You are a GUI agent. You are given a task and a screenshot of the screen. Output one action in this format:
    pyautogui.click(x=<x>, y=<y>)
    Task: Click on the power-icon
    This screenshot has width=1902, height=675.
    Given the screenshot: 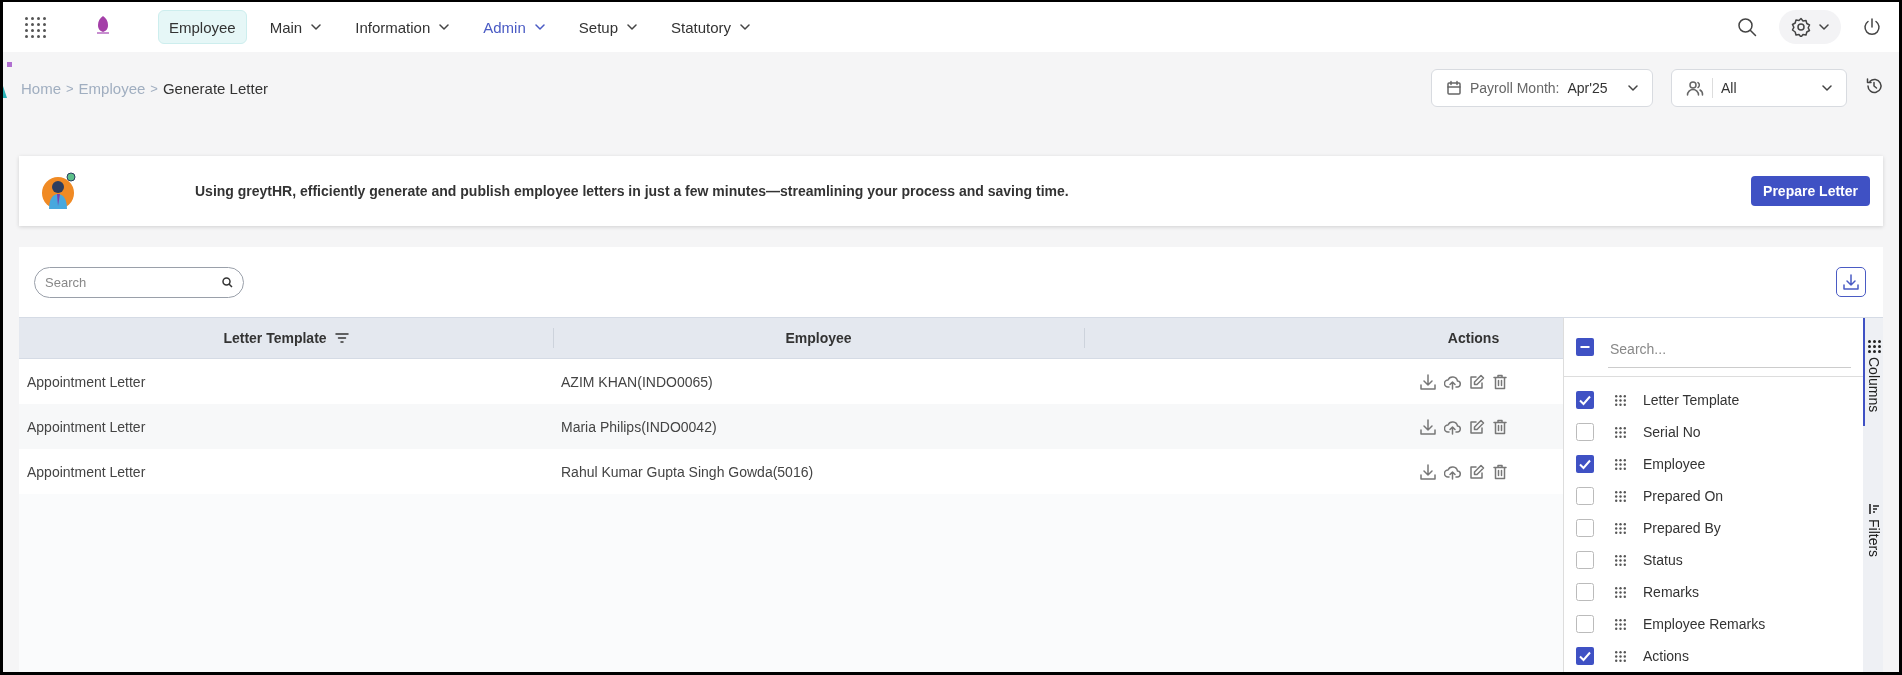 What is the action you would take?
    pyautogui.click(x=1872, y=27)
    